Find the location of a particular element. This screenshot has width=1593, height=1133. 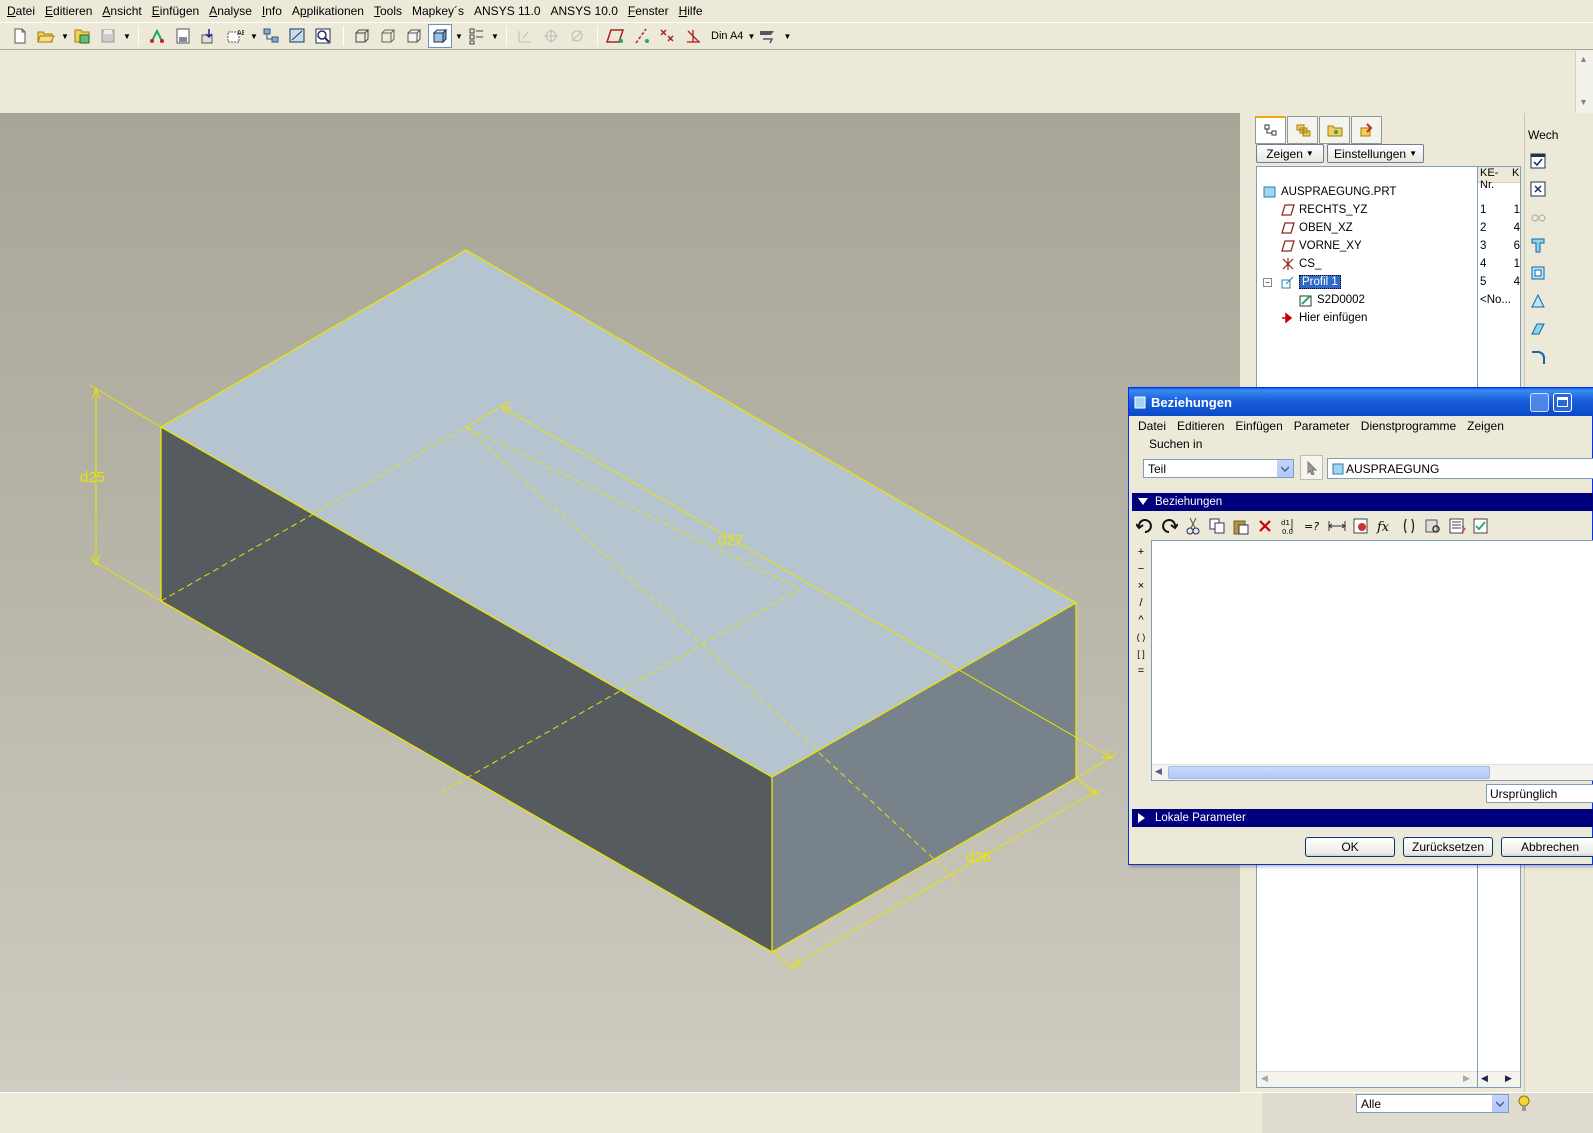

dialog-menu-datei: Datei is located at coordinates (1152, 426).